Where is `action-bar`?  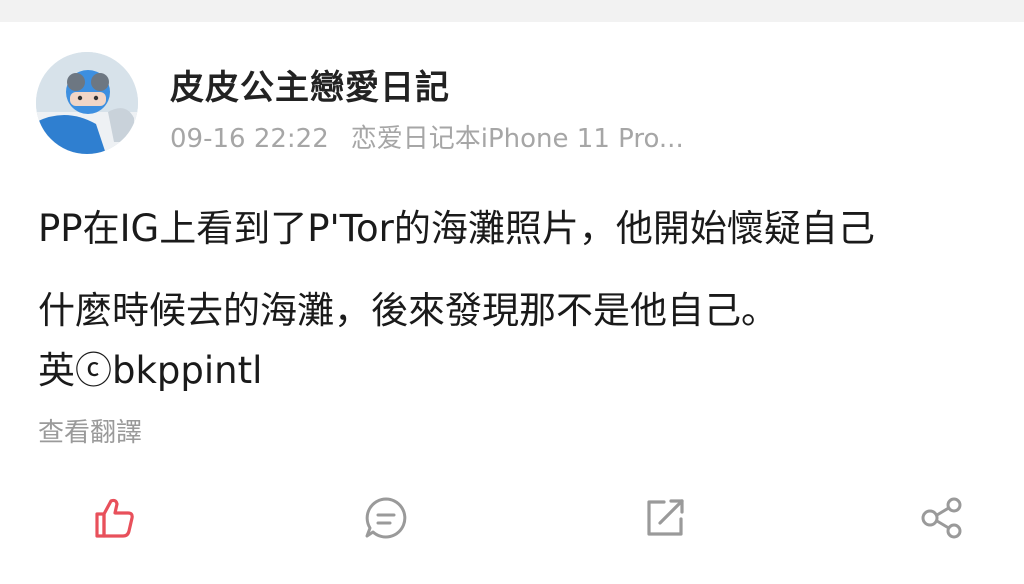
action-bar is located at coordinates (512, 518).